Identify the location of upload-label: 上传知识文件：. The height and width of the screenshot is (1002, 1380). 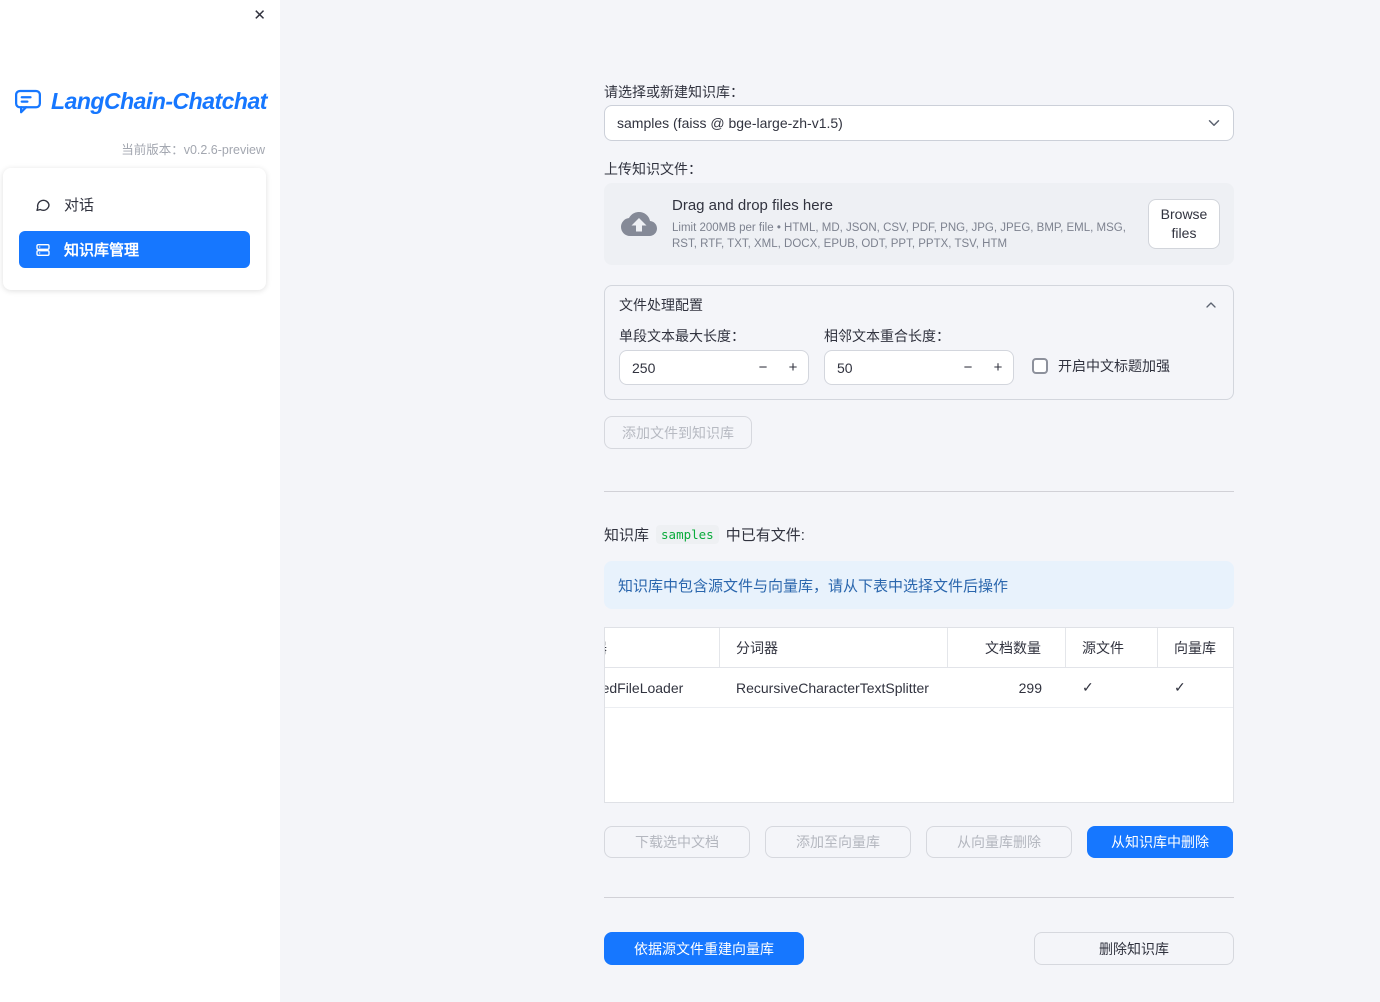
(653, 169).